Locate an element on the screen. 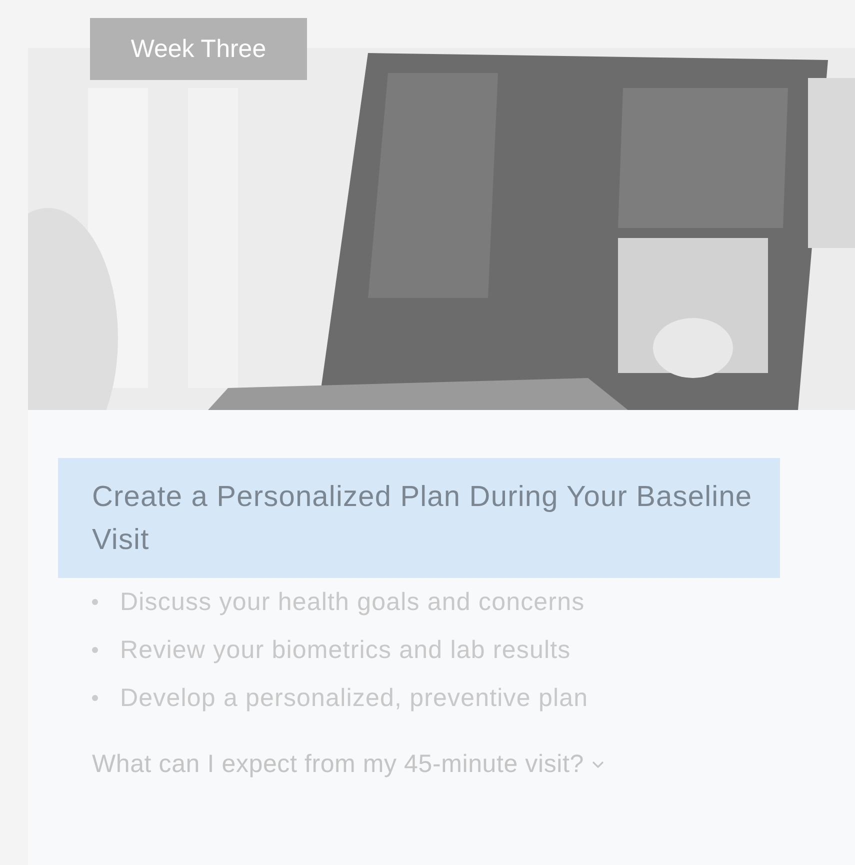 The height and width of the screenshot is (865, 855). week-label: Week Three is located at coordinates (198, 49).